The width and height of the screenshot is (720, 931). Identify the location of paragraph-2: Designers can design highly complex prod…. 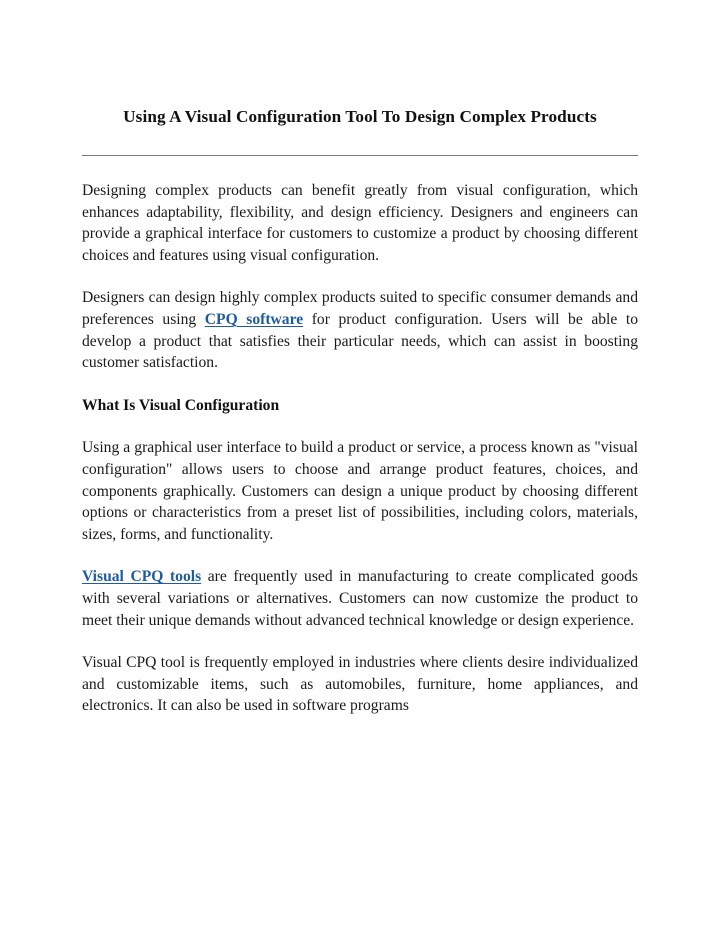
(360, 330).